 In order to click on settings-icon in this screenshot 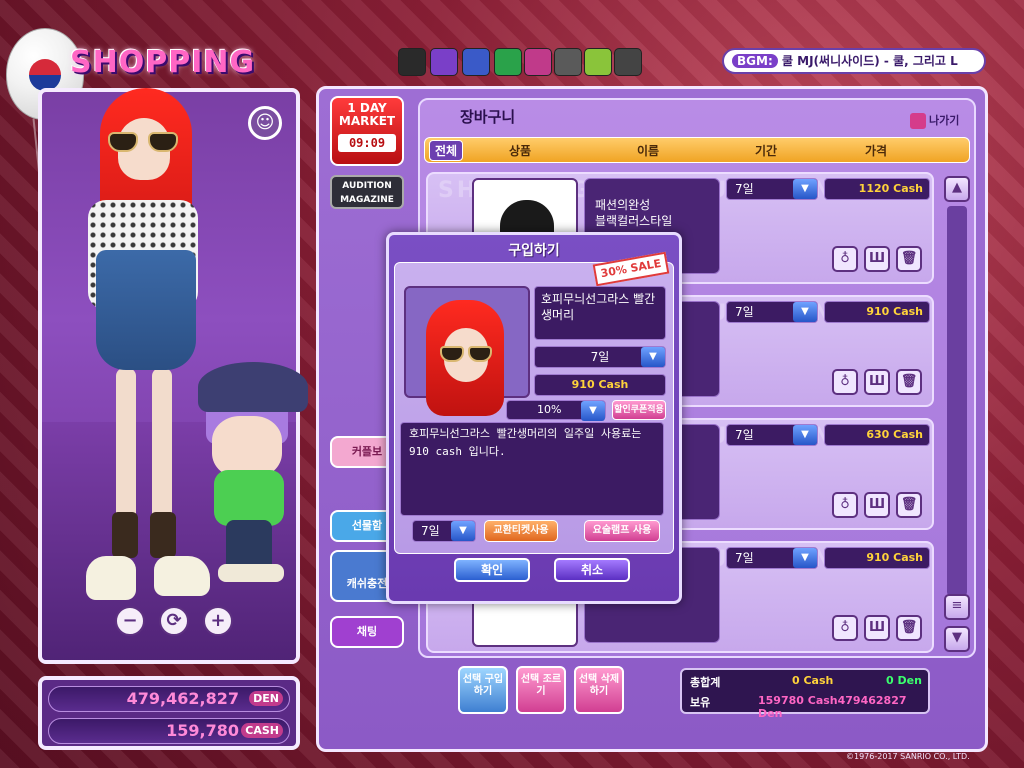, I will do `click(628, 62)`.